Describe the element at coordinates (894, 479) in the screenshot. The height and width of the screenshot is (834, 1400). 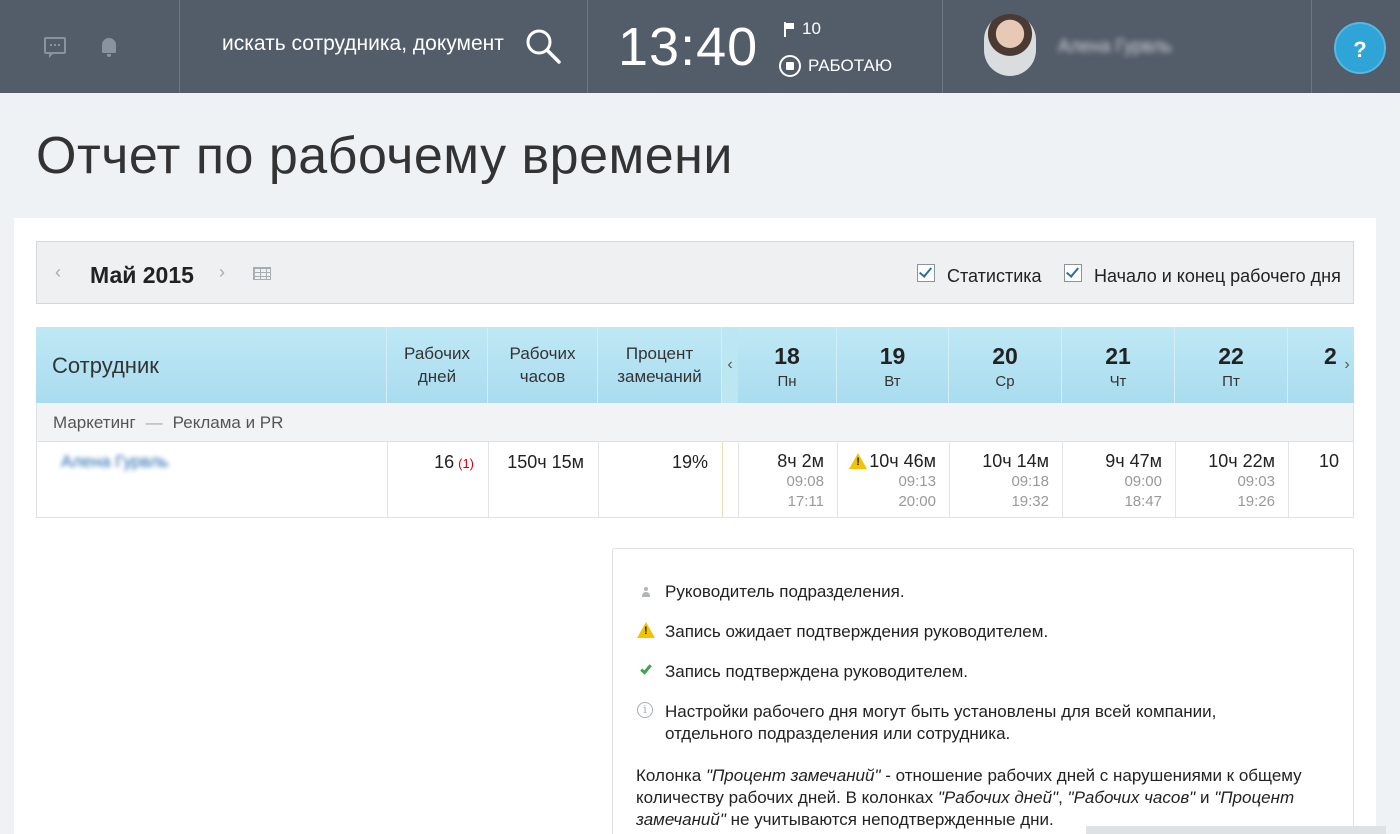
I see `day-cell: 10ч 46м 09:13 20:00` at that location.